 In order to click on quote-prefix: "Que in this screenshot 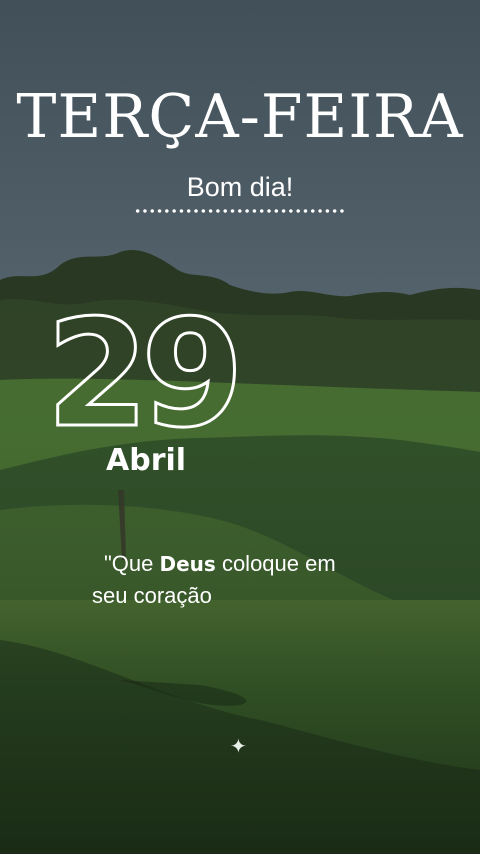, I will do `click(132, 563)`.